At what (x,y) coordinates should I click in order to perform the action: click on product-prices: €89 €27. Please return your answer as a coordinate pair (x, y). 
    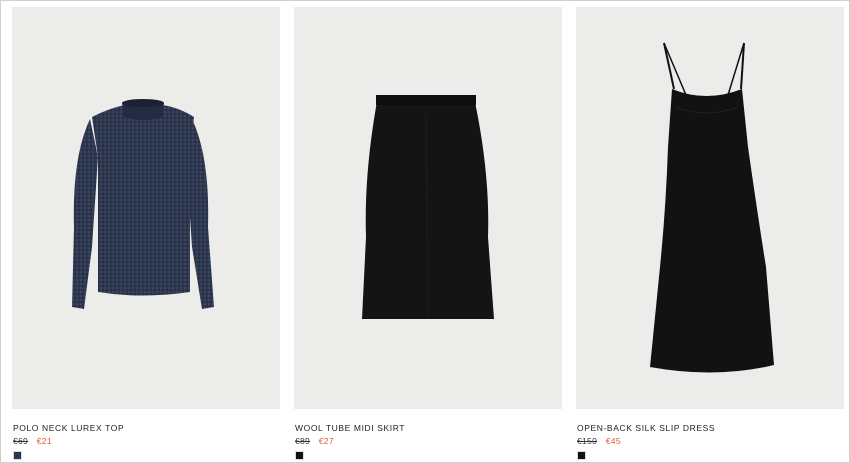
    Looking at the image, I should click on (314, 441).